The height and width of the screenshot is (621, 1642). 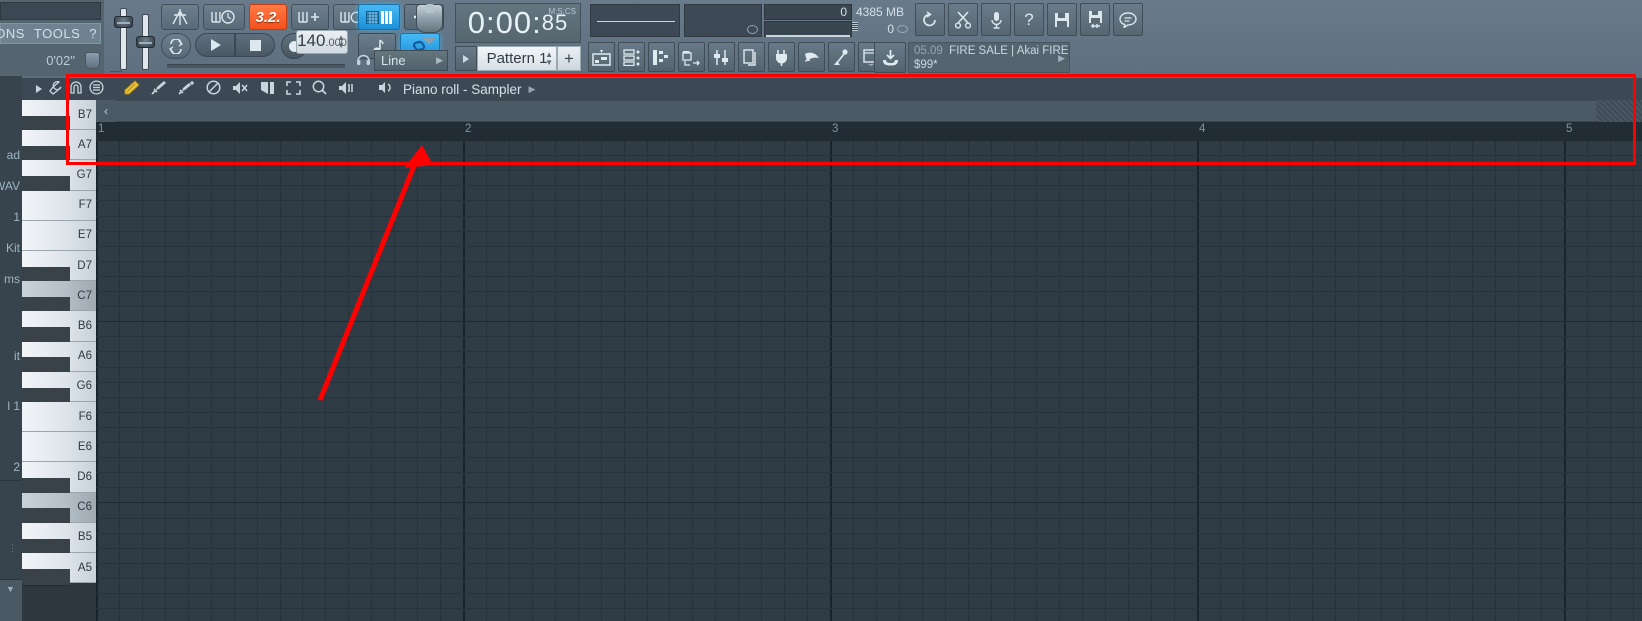 I want to click on scrollbar-end-grip, so click(x=1619, y=111).